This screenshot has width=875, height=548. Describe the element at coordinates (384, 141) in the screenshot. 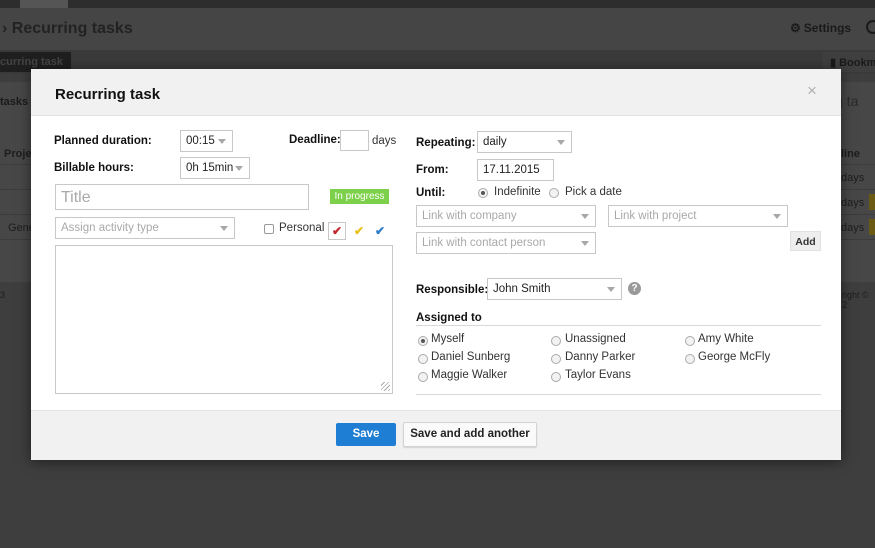

I see `deadline-unit: days` at that location.